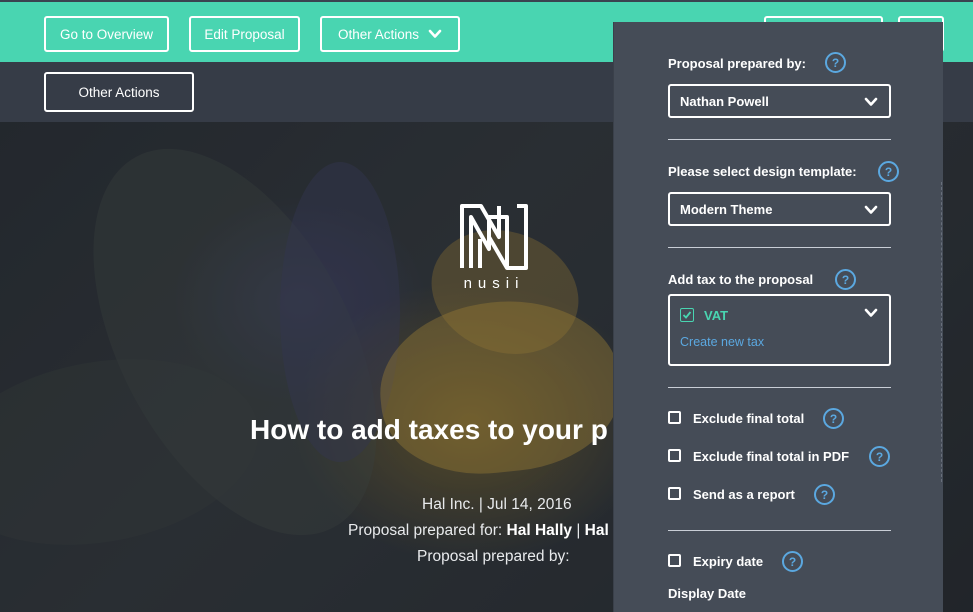  Describe the element at coordinates (378, 34) in the screenshot. I see `other-actions-label: Other Actions` at that location.